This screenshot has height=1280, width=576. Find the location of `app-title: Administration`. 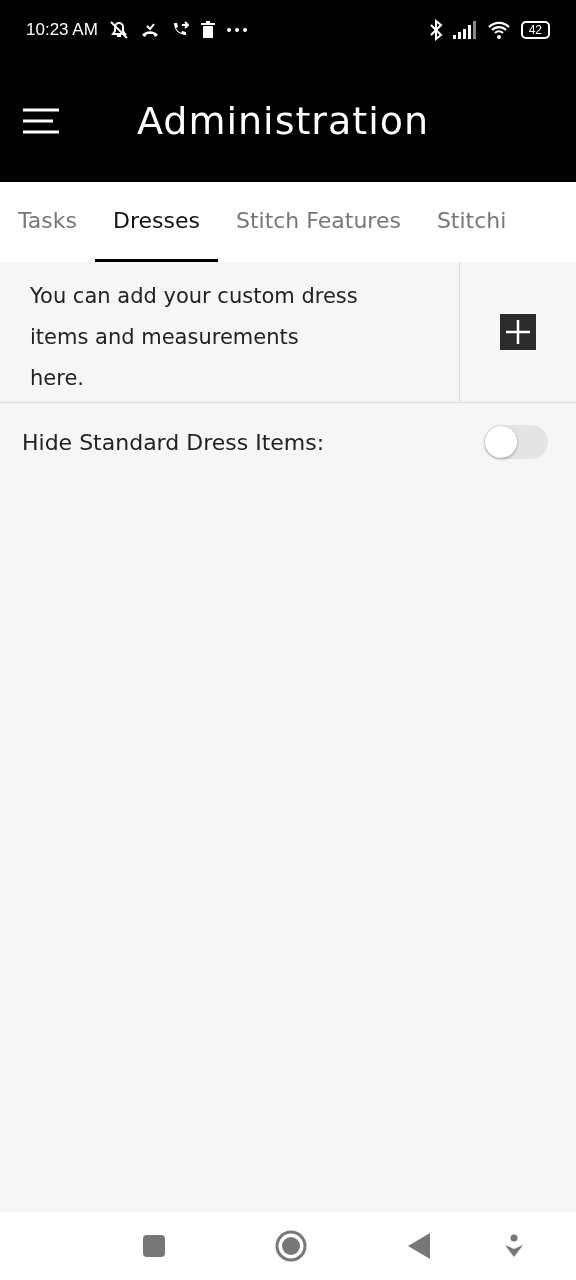

app-title: Administration is located at coordinates (283, 121).